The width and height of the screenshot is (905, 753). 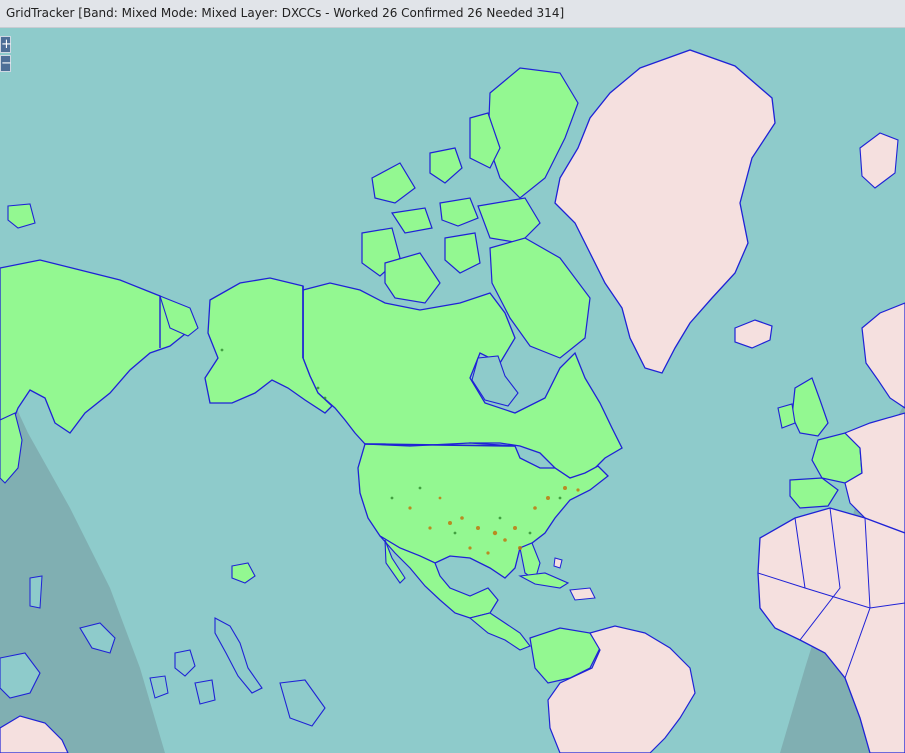 I want to click on country-greenland, so click(x=665, y=211).